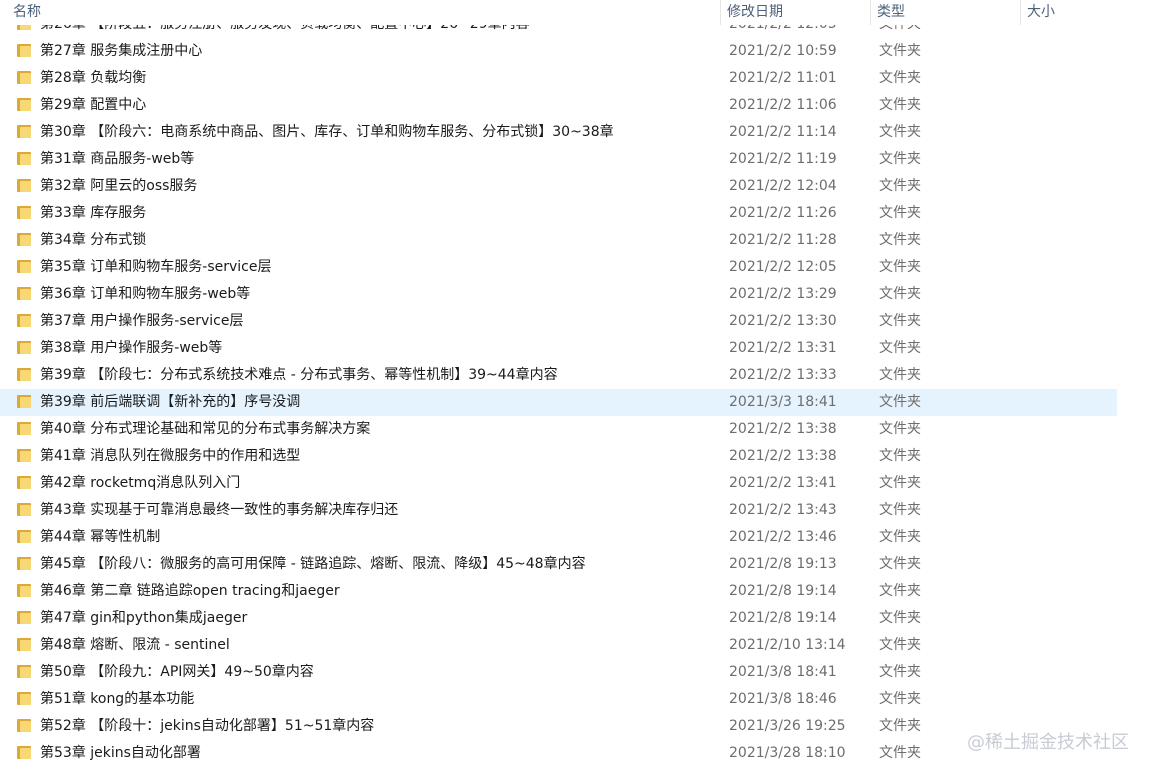  What do you see at coordinates (135, 645) in the screenshot?
I see `file-name: 第48章 熔断、限流 - sentinel` at bounding box center [135, 645].